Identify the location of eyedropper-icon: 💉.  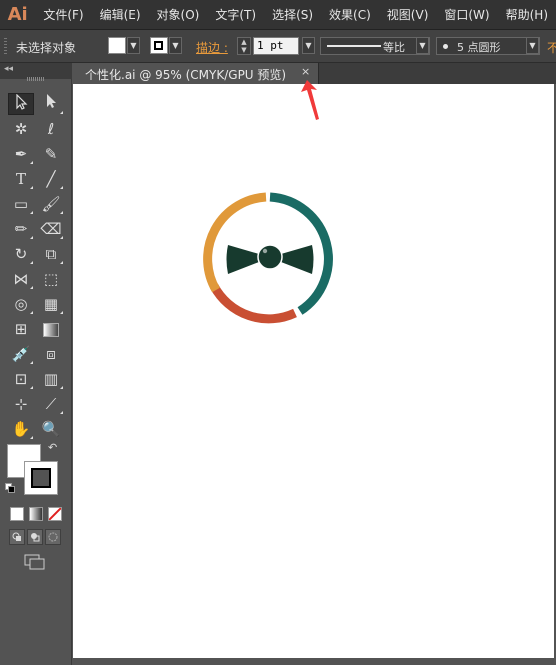
(21, 354).